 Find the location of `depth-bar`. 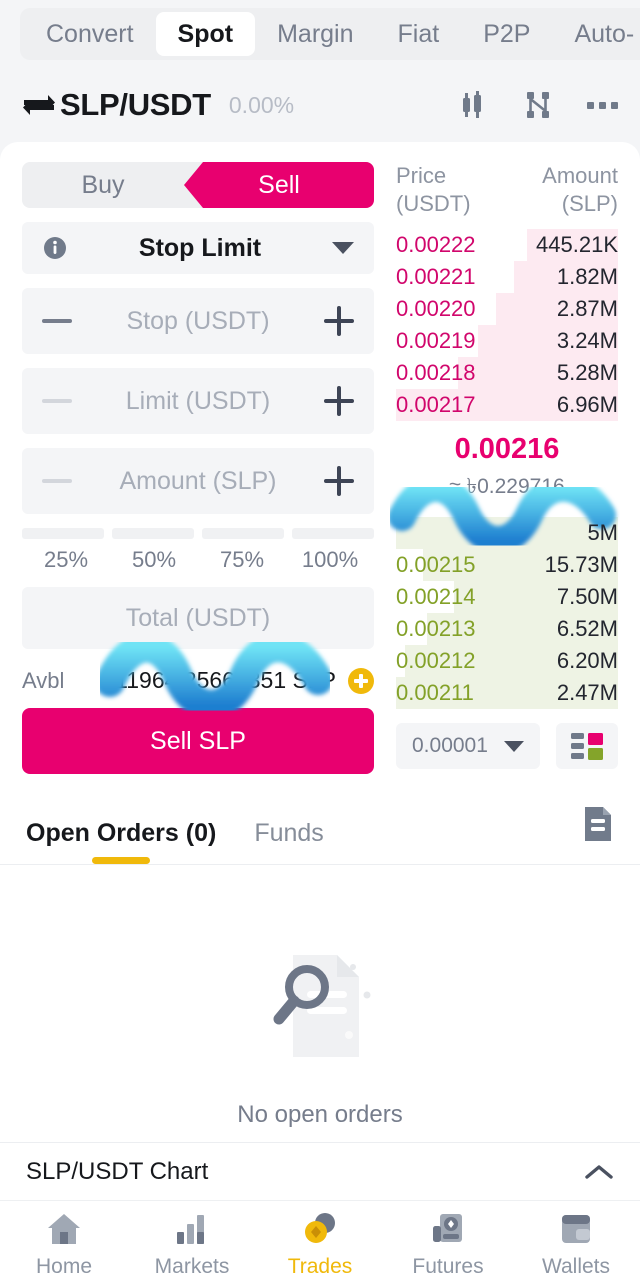

depth-bar is located at coordinates (507, 533).